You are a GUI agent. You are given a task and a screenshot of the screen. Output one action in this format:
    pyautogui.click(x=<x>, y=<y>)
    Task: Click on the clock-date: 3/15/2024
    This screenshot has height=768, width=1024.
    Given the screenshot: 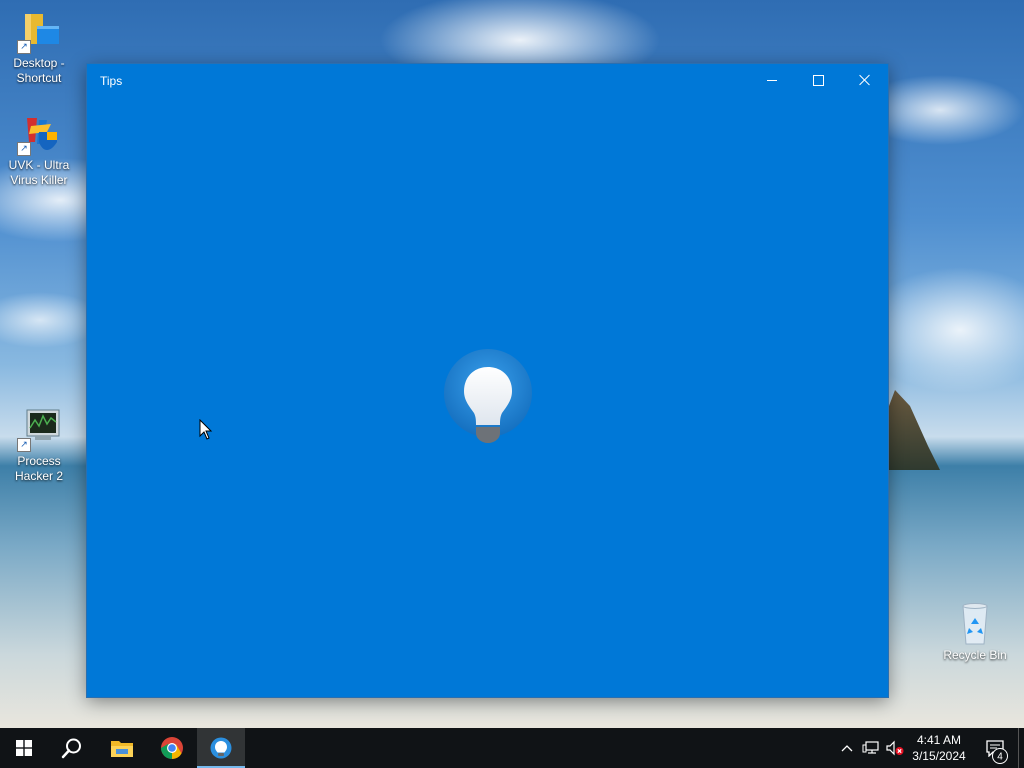 What is the action you would take?
    pyautogui.click(x=939, y=756)
    